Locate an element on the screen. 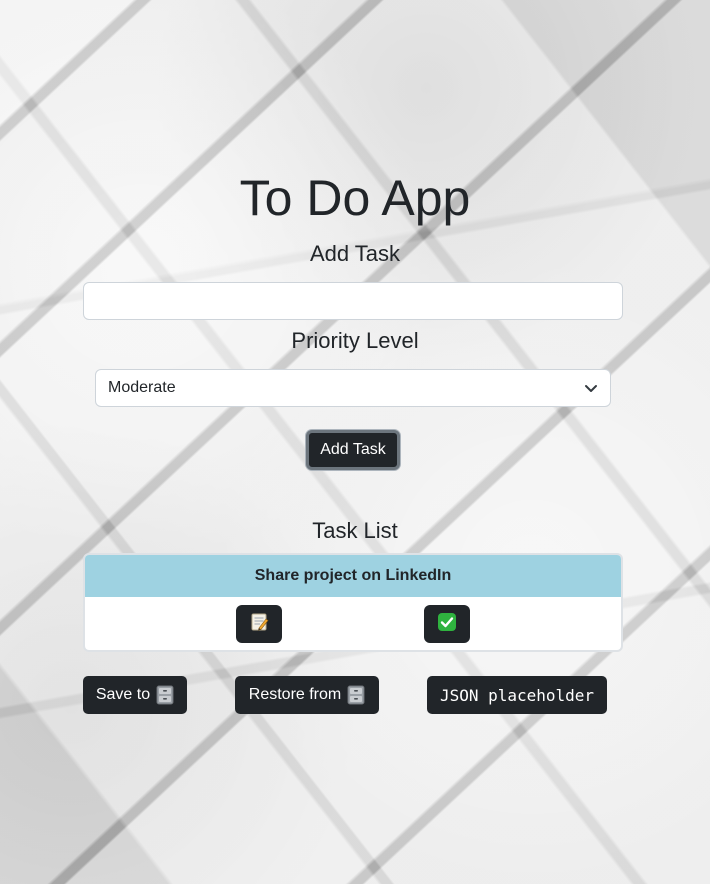 This screenshot has width=710, height=884. json-placeholder-button: JSON placeholder is located at coordinates (517, 695).